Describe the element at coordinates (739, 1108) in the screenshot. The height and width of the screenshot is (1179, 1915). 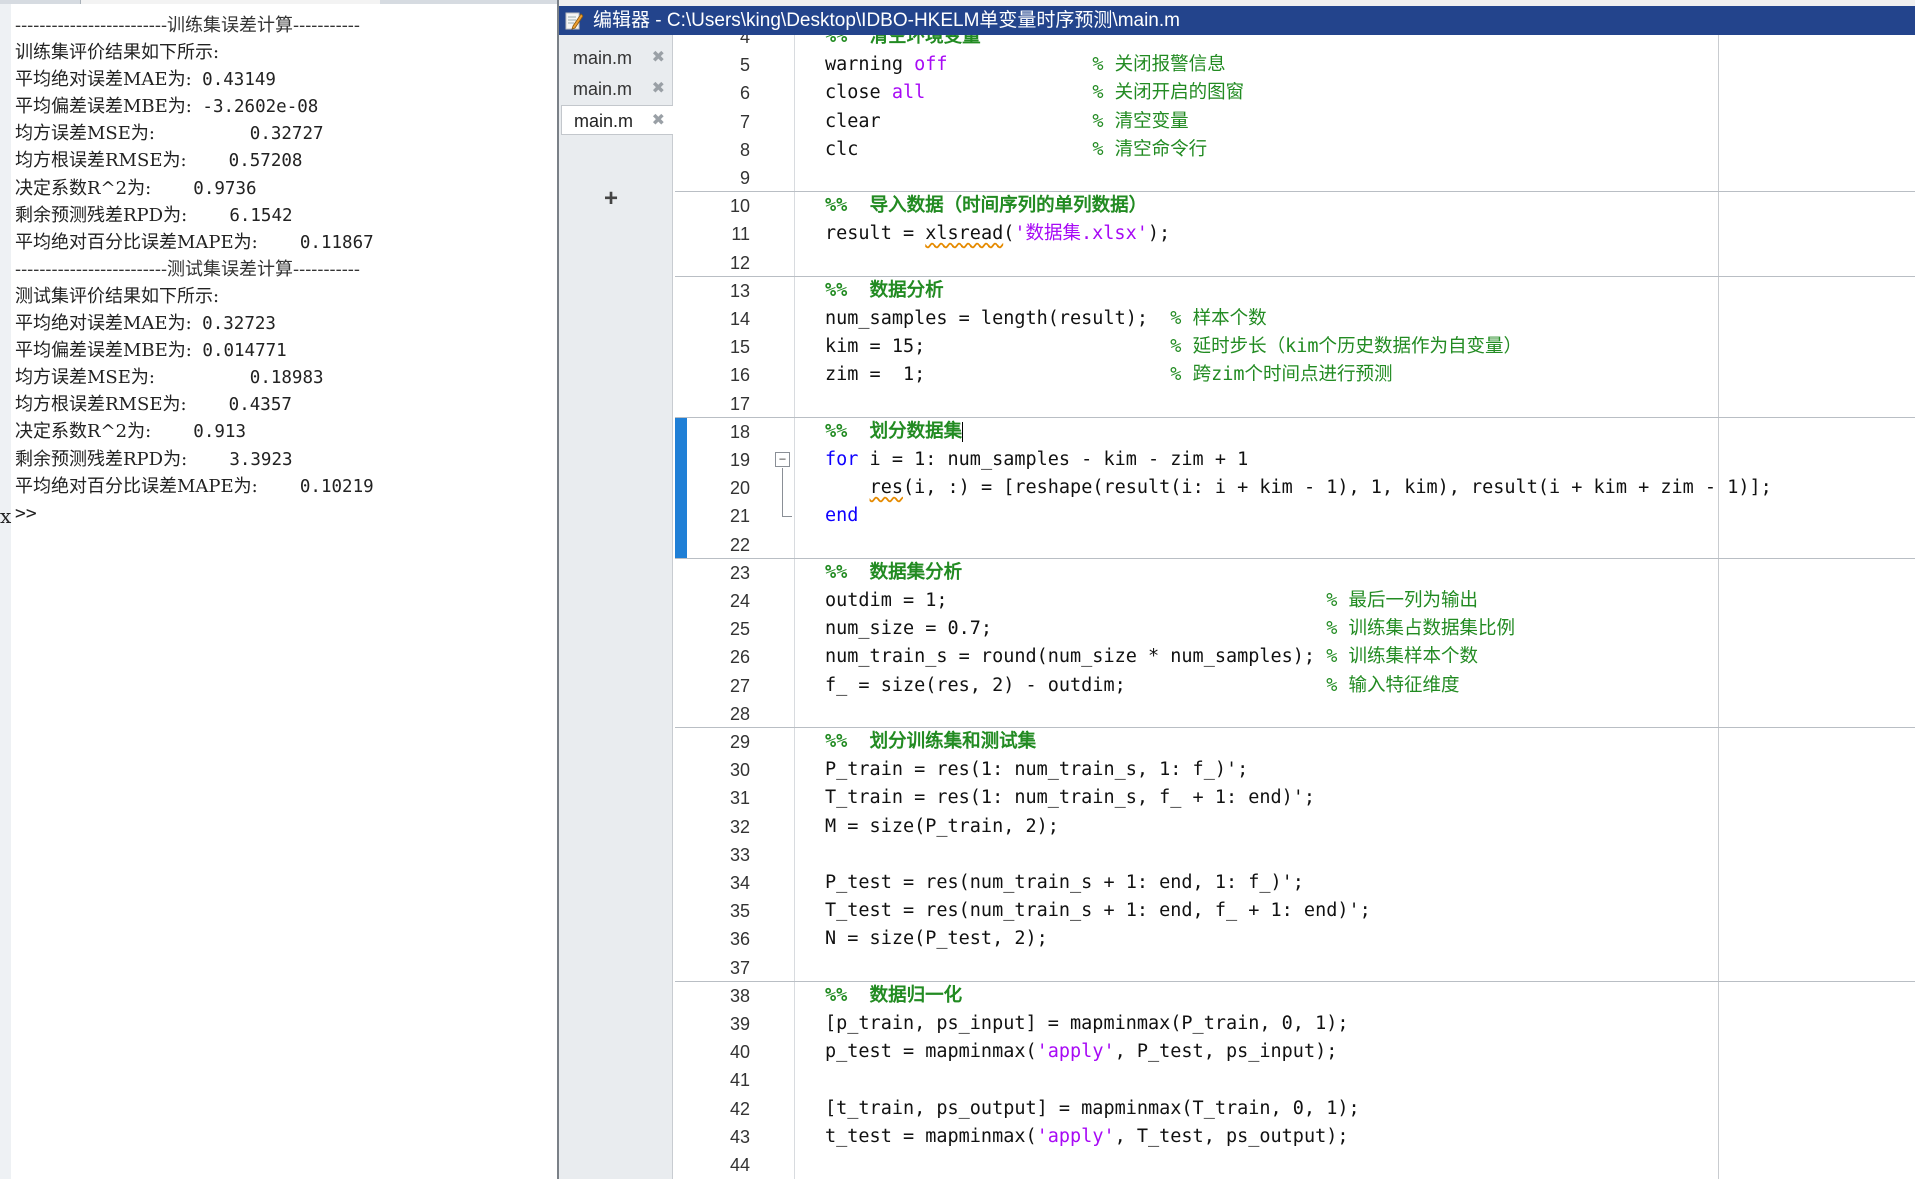
I see `line-number: 42` at that location.